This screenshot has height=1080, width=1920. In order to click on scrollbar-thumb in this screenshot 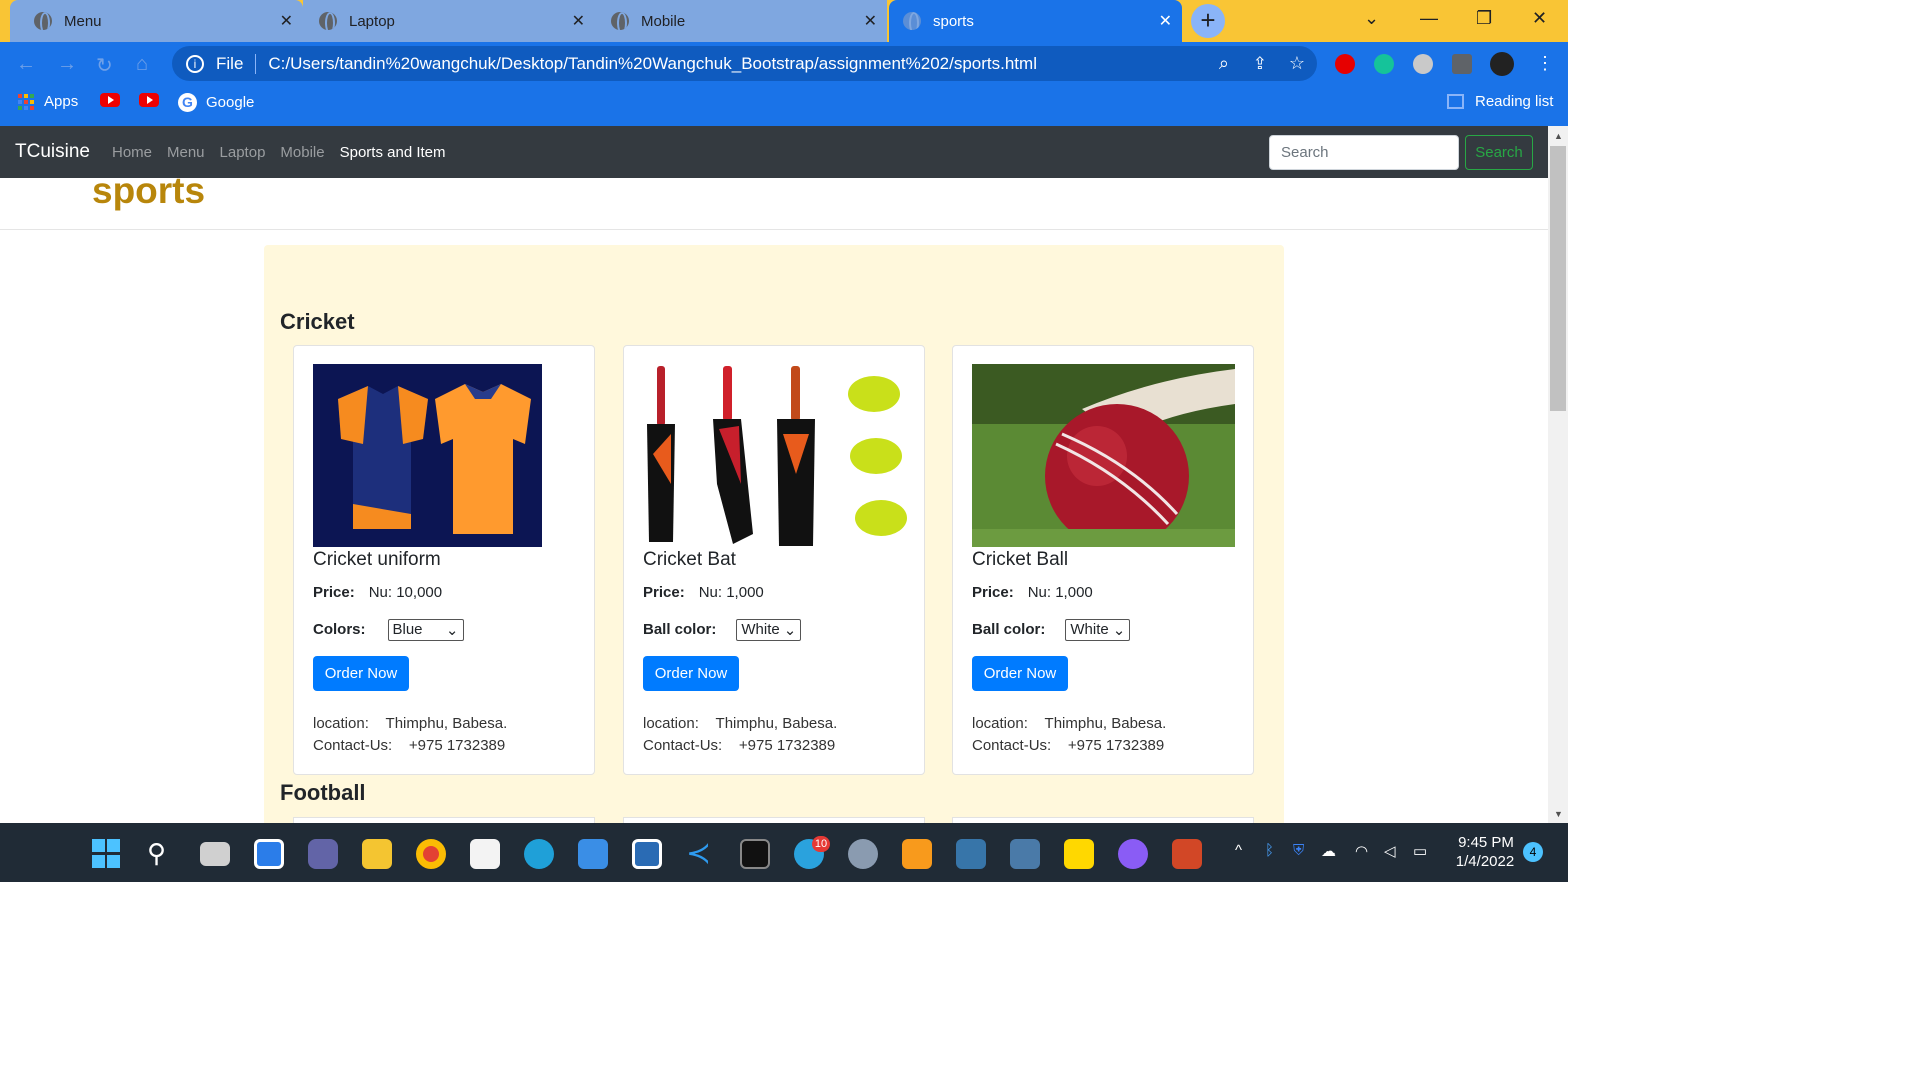, I will do `click(1558, 278)`.